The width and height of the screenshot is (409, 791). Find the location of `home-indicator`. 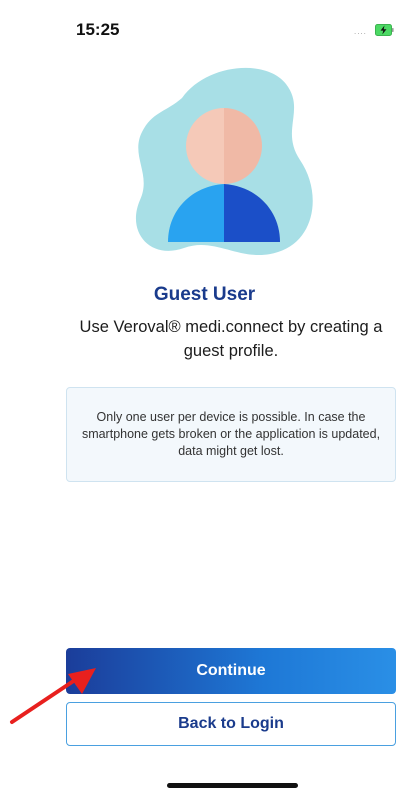

home-indicator is located at coordinates (232, 785).